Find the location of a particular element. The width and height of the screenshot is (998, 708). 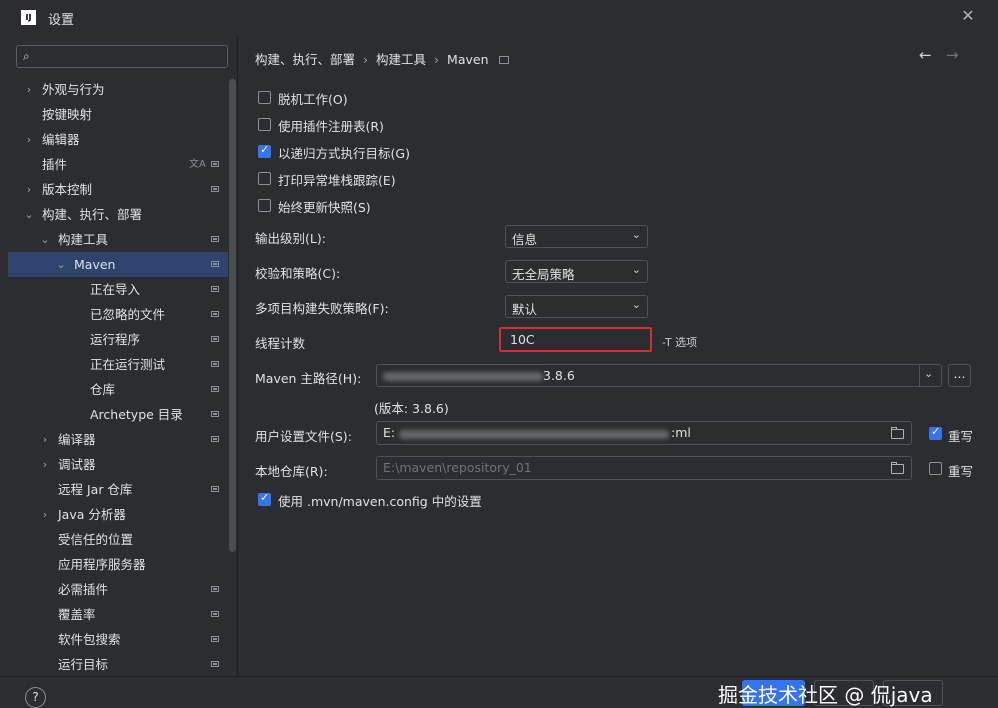

settings-search: ⌕ is located at coordinates (122, 56).